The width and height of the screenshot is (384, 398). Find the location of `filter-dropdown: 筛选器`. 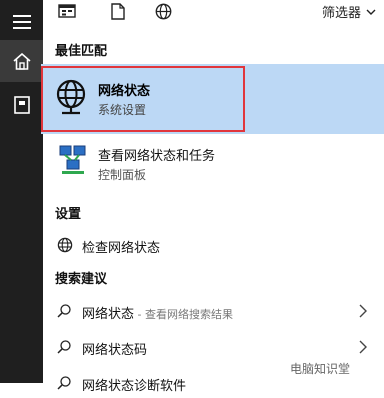

filter-dropdown: 筛选器 is located at coordinates (349, 11).